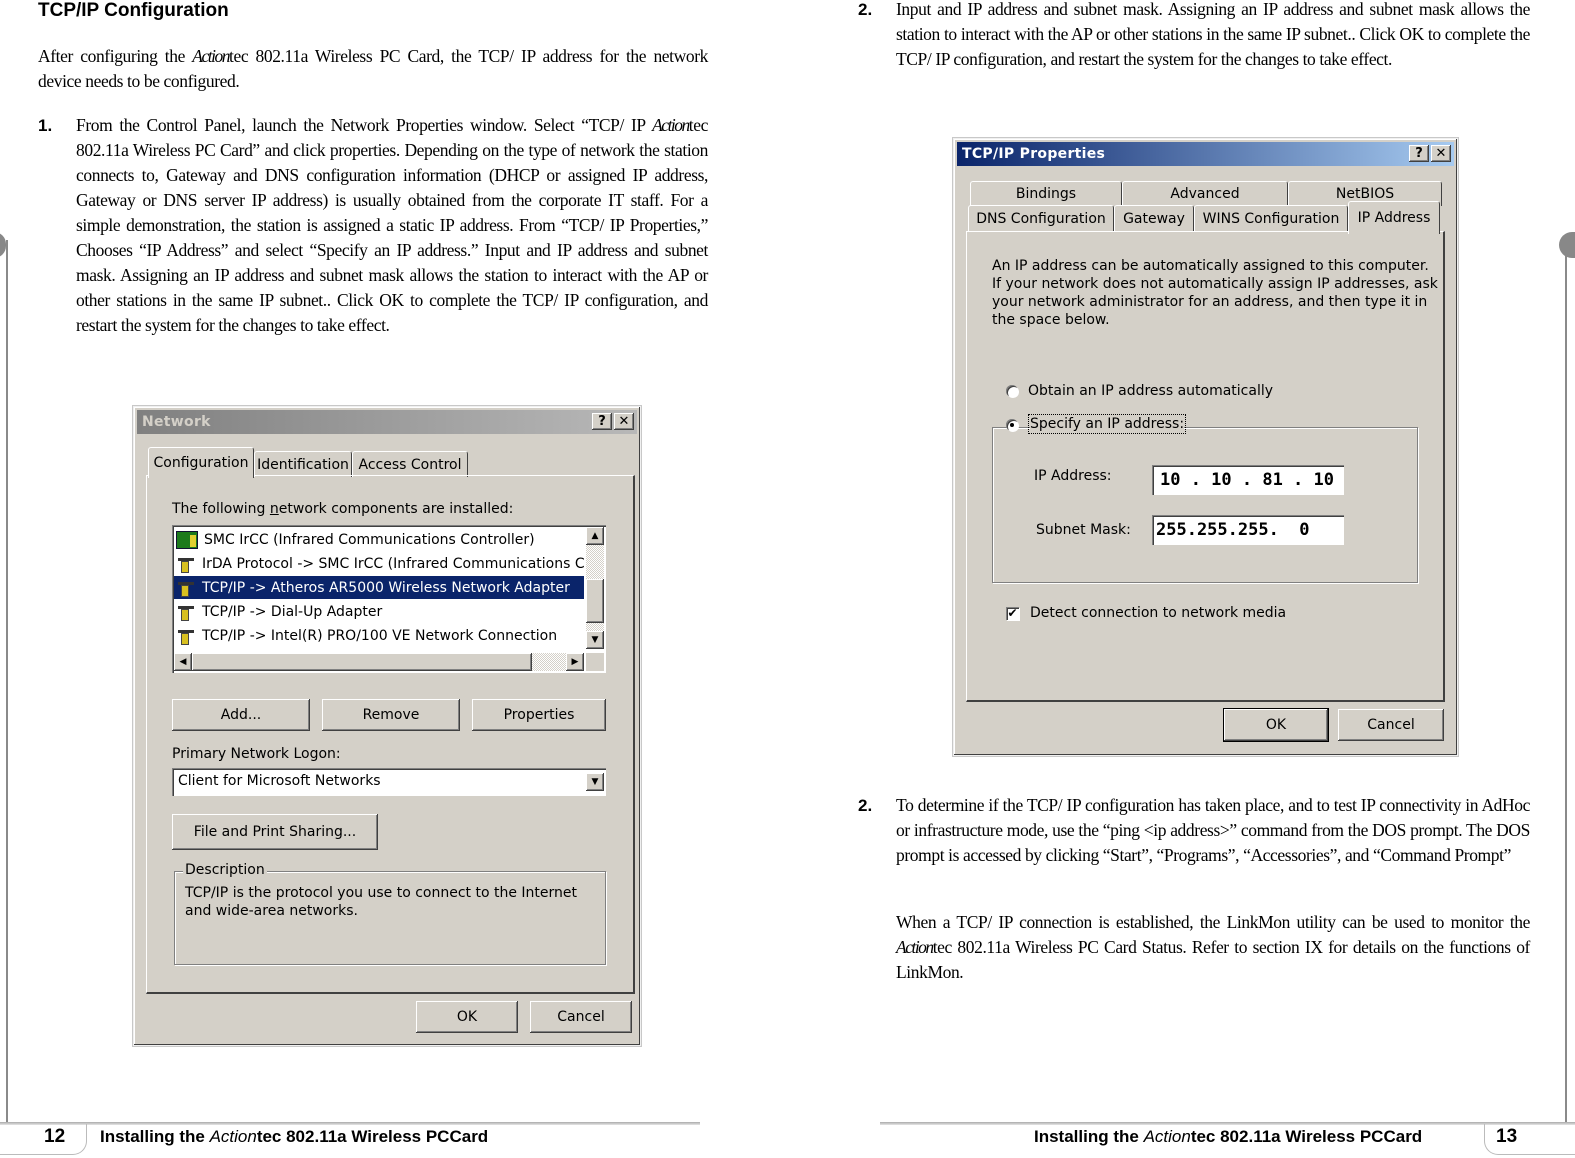 The width and height of the screenshot is (1575, 1158). I want to click on tab-label: DNS Configuration, so click(1041, 219).